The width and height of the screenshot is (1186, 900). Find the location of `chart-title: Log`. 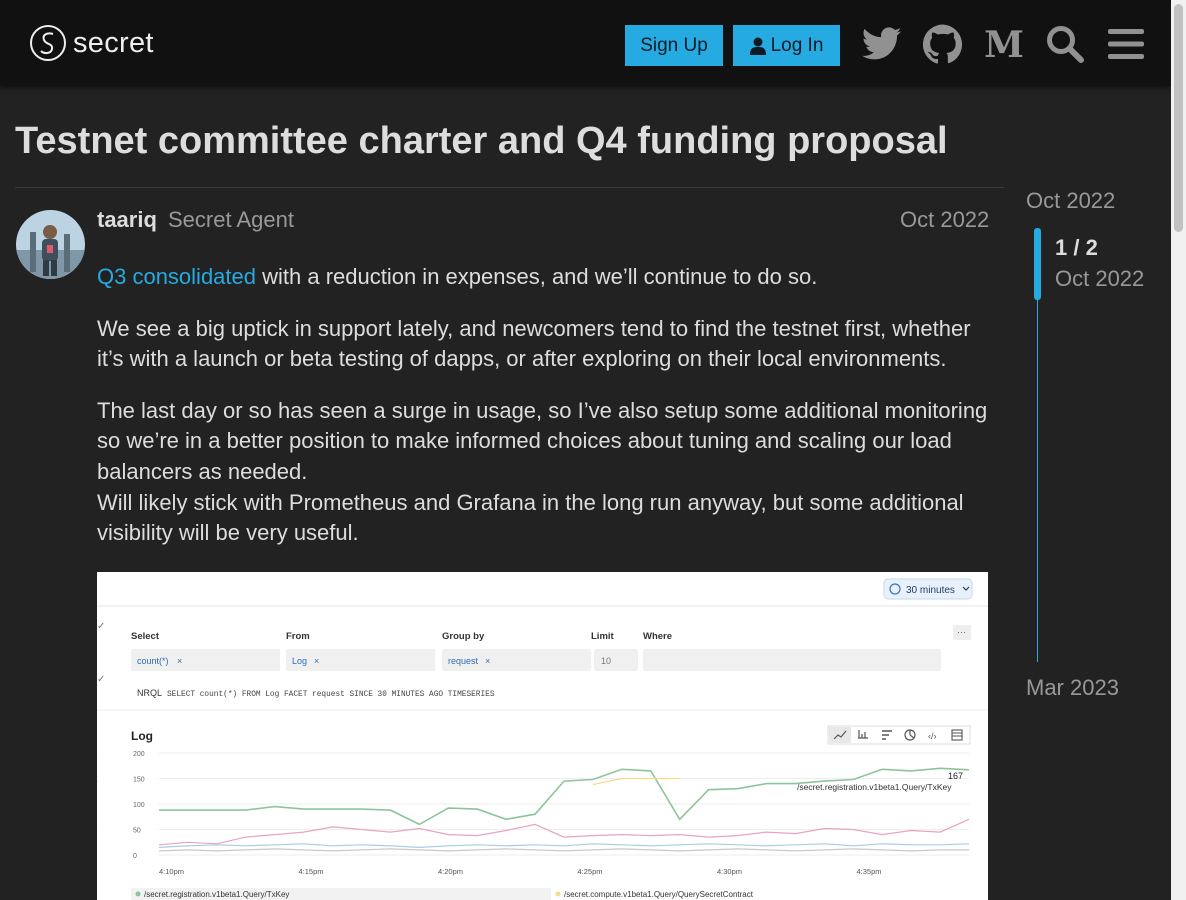

chart-title: Log is located at coordinates (142, 736).